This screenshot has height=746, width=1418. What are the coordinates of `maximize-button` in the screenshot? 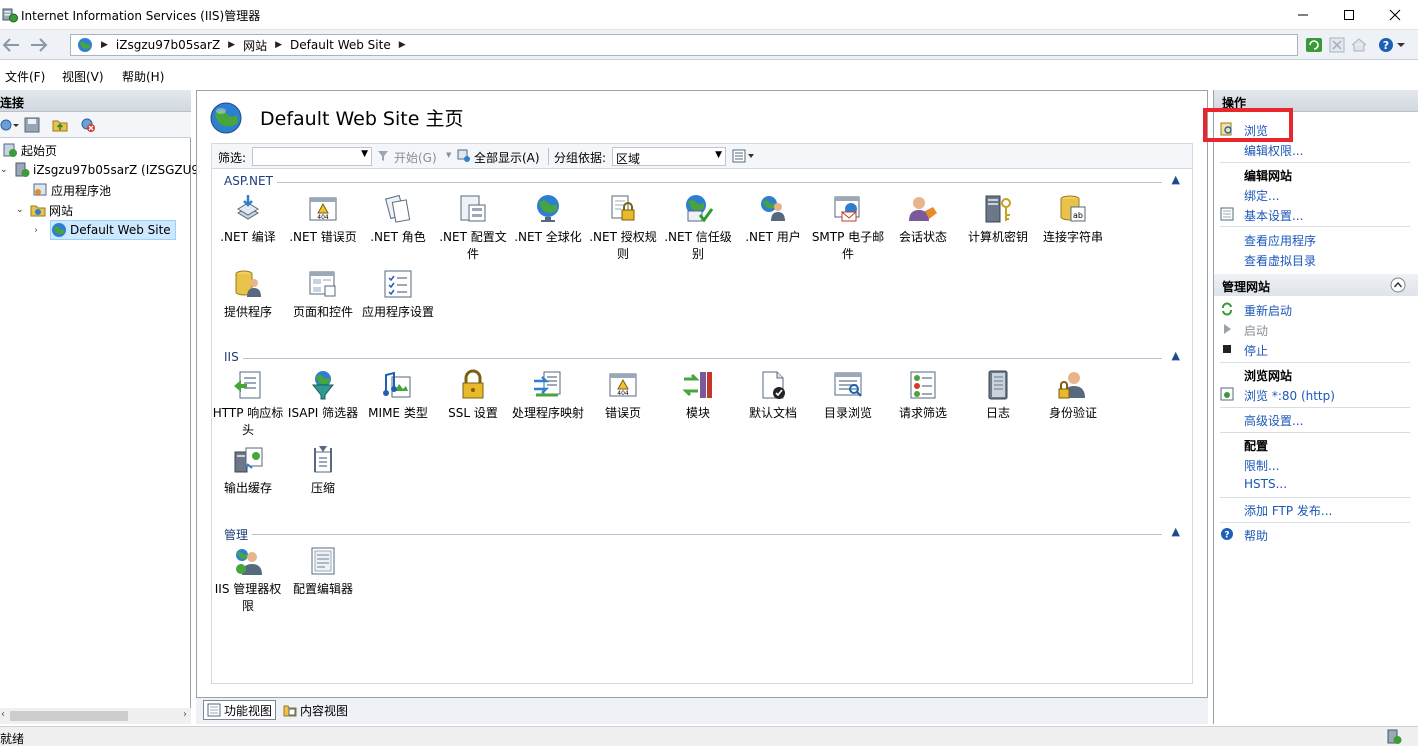 It's located at (1349, 15).